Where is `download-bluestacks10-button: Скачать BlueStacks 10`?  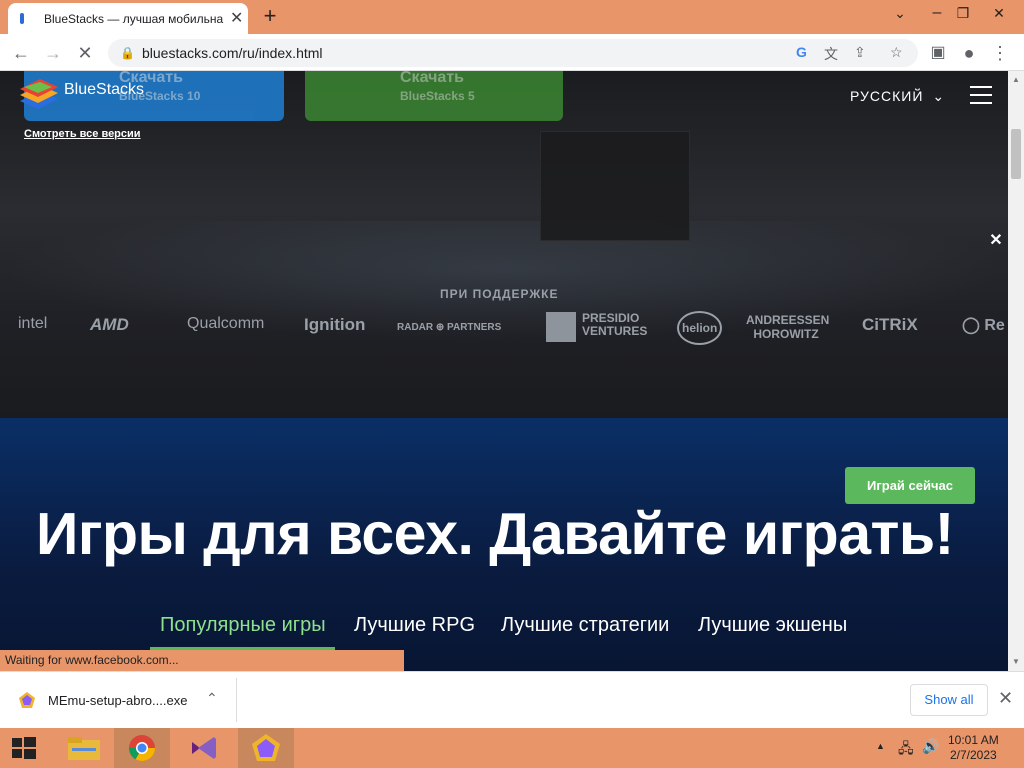
download-bluestacks10-button: Скачать BlueStacks 10 is located at coordinates (154, 96).